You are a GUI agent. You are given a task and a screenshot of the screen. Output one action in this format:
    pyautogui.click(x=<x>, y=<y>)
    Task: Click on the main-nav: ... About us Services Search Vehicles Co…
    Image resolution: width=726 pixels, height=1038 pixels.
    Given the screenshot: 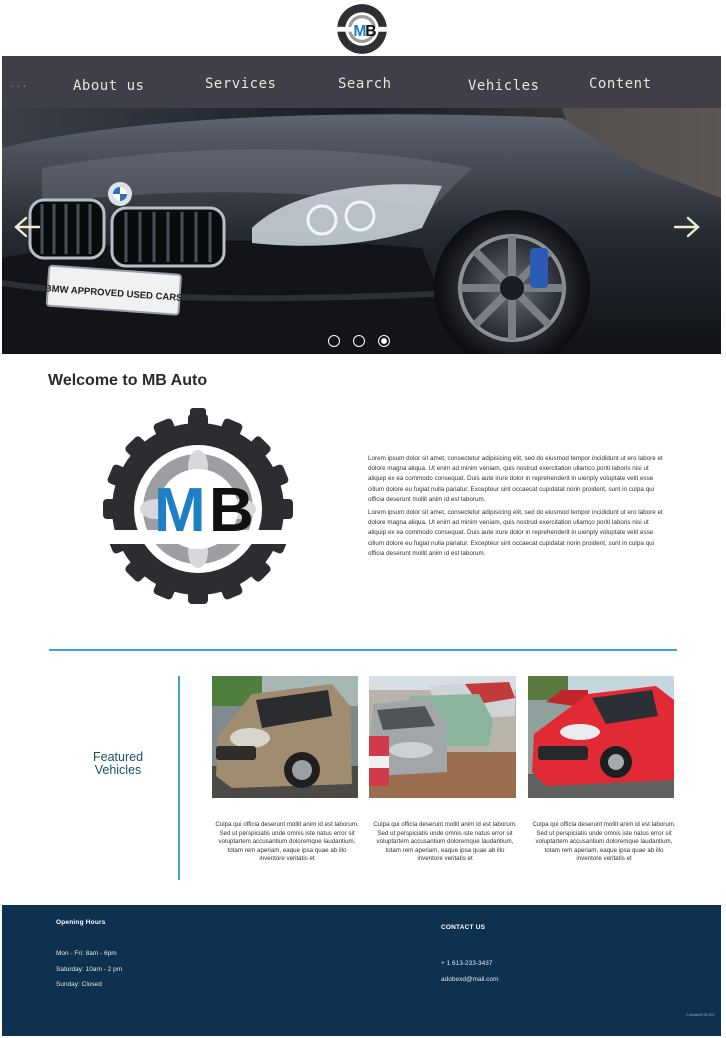 What is the action you would take?
    pyautogui.click(x=361, y=82)
    